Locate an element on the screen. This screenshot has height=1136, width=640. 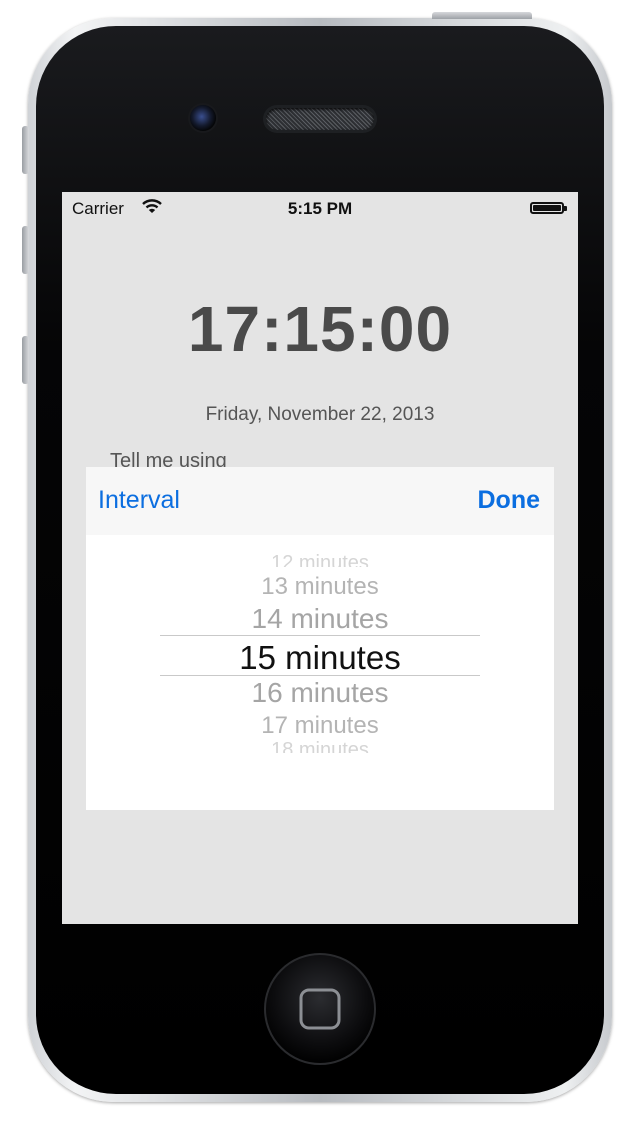
sleep-button is located at coordinates (482, 15).